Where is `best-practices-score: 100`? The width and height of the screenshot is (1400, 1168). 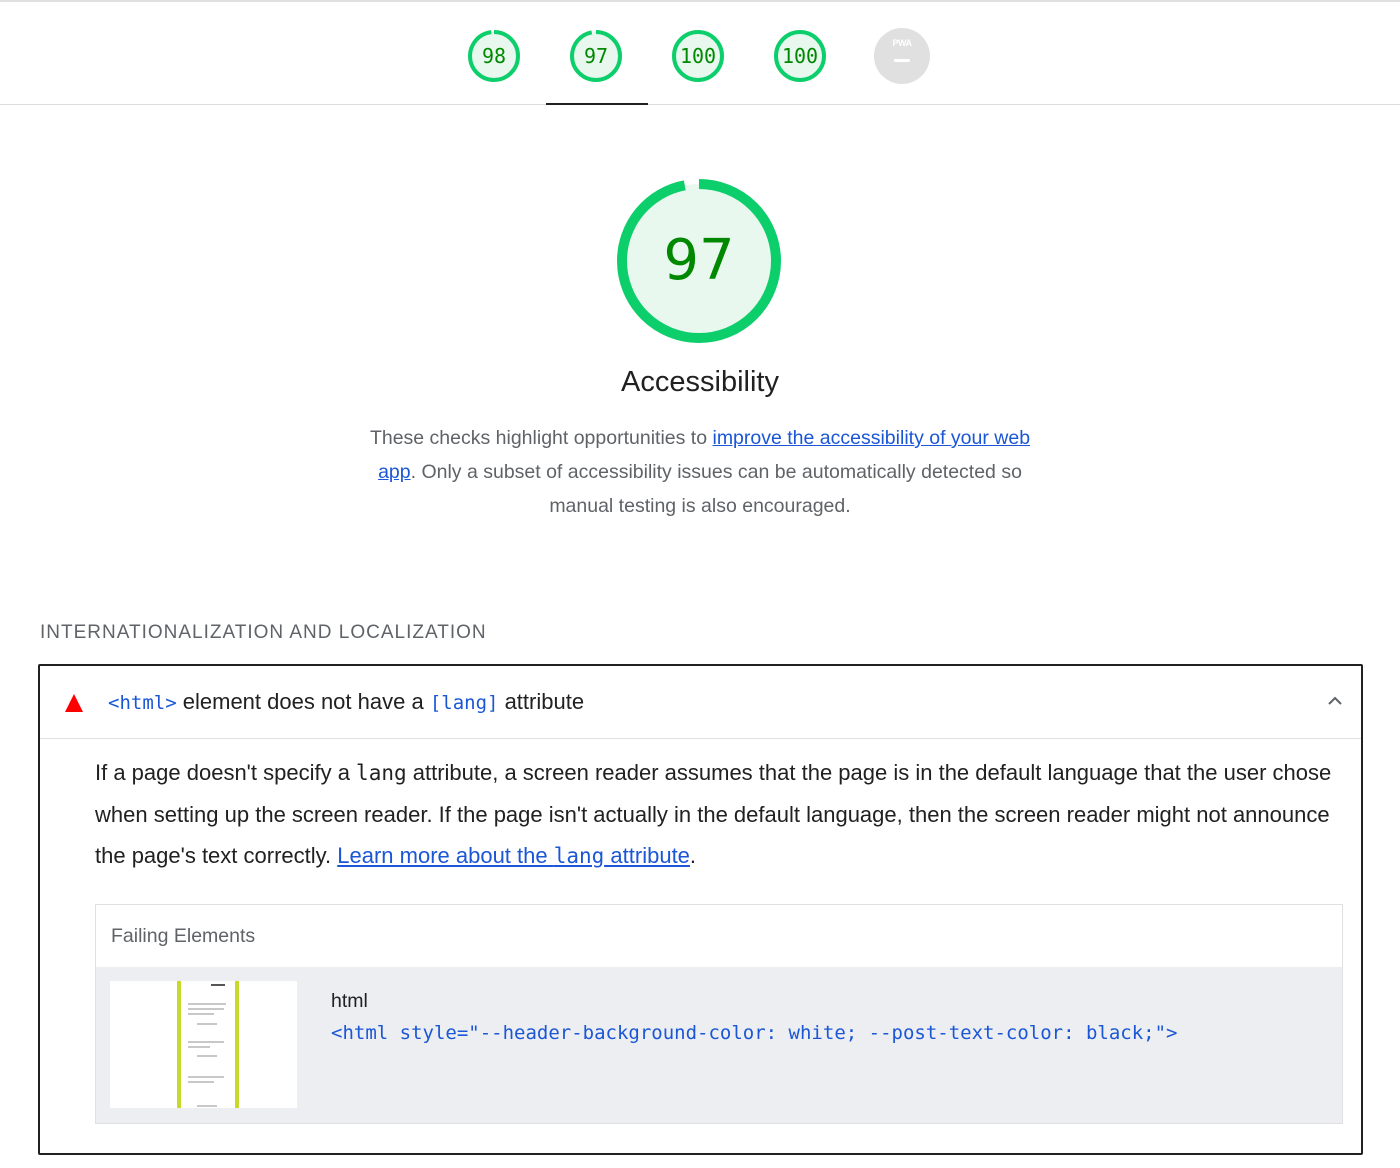
best-practices-score: 100 is located at coordinates (698, 56).